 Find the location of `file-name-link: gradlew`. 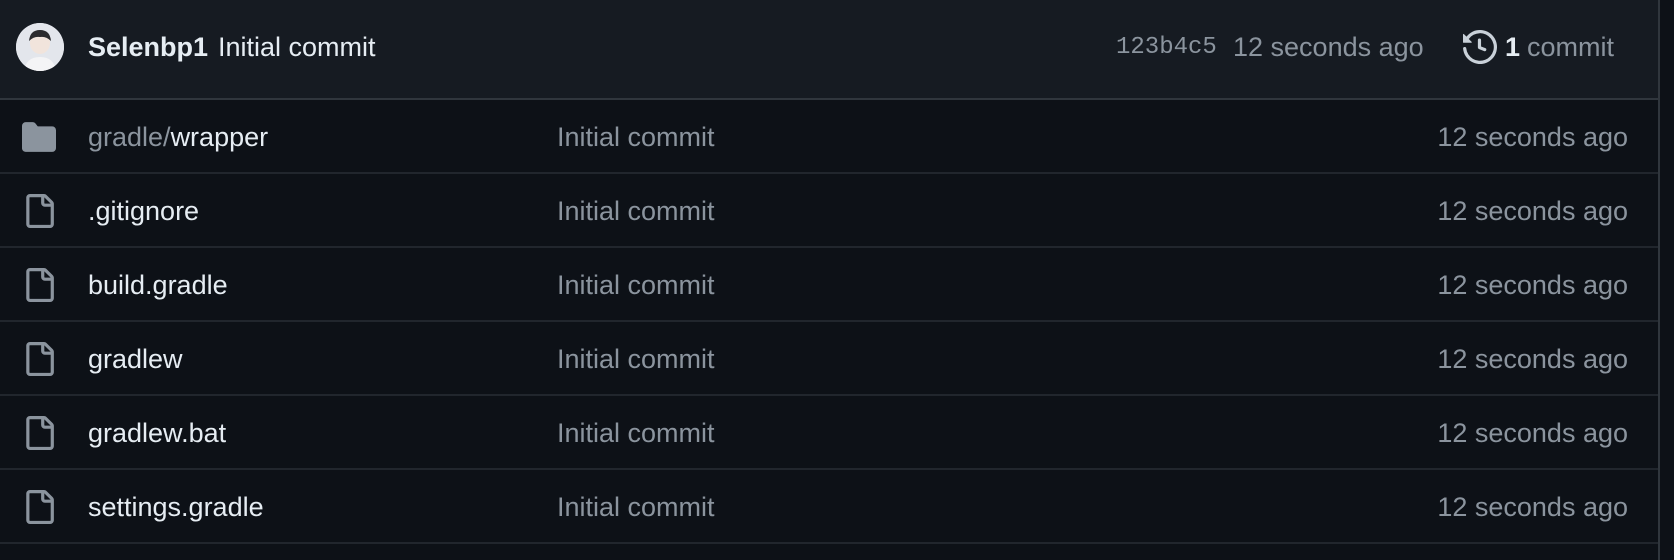

file-name-link: gradlew is located at coordinates (135, 359).